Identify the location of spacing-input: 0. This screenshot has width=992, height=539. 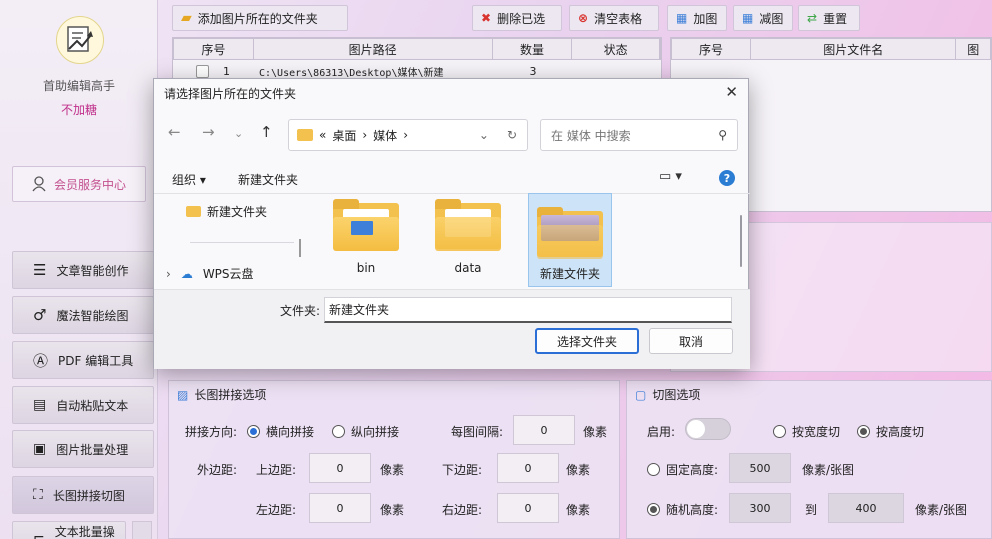
(544, 430).